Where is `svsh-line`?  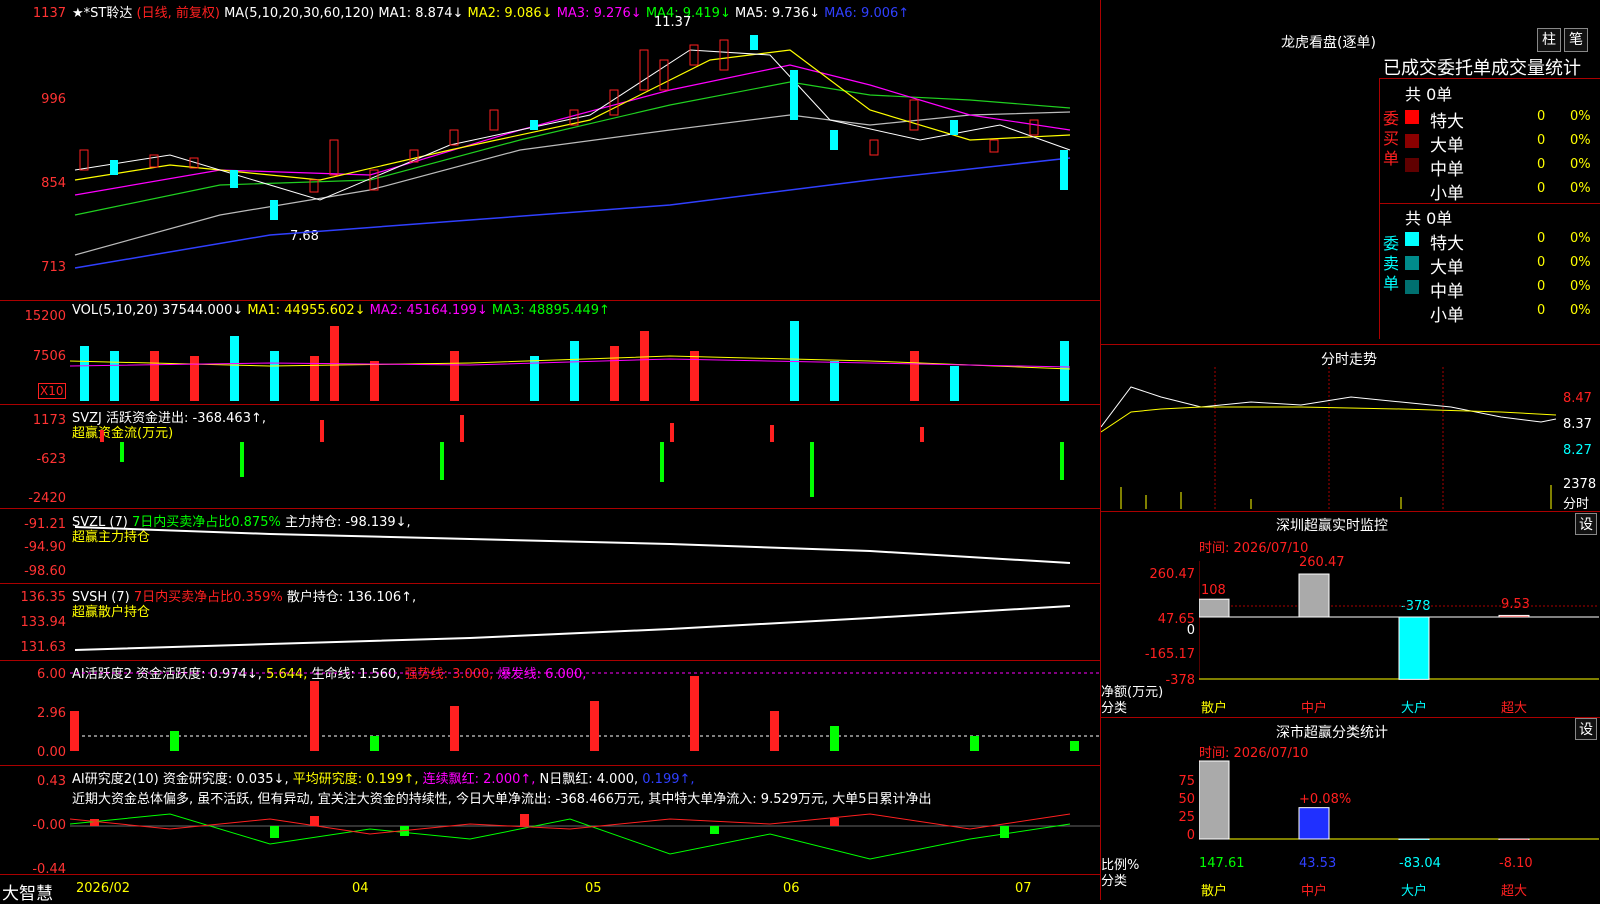 svsh-line is located at coordinates (572, 628).